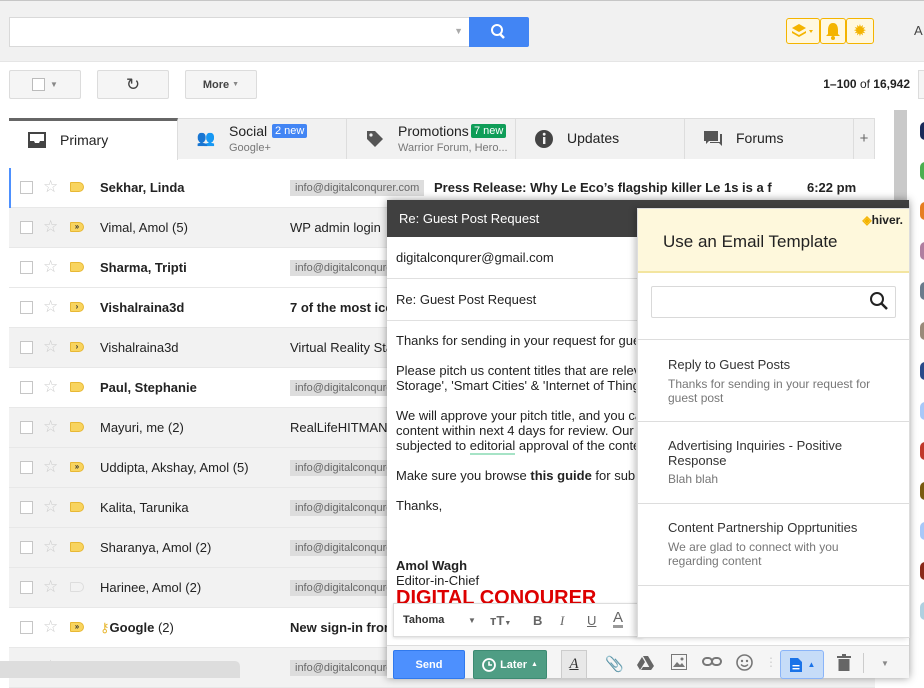 This screenshot has height=688, width=924. What do you see at coordinates (769, 138) in the screenshot?
I see `tab-forums: Forums` at bounding box center [769, 138].